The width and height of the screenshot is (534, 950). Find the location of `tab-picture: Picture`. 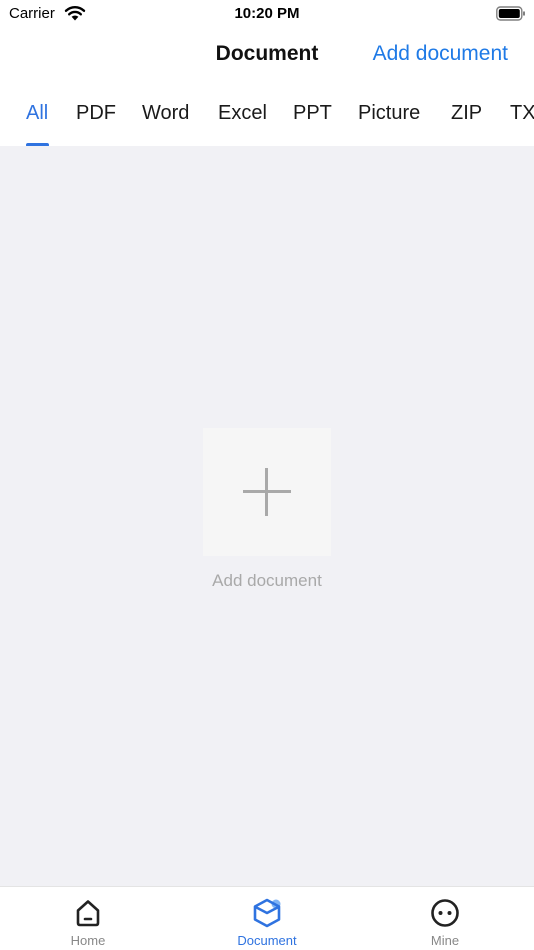

tab-picture: Picture is located at coordinates (389, 113).